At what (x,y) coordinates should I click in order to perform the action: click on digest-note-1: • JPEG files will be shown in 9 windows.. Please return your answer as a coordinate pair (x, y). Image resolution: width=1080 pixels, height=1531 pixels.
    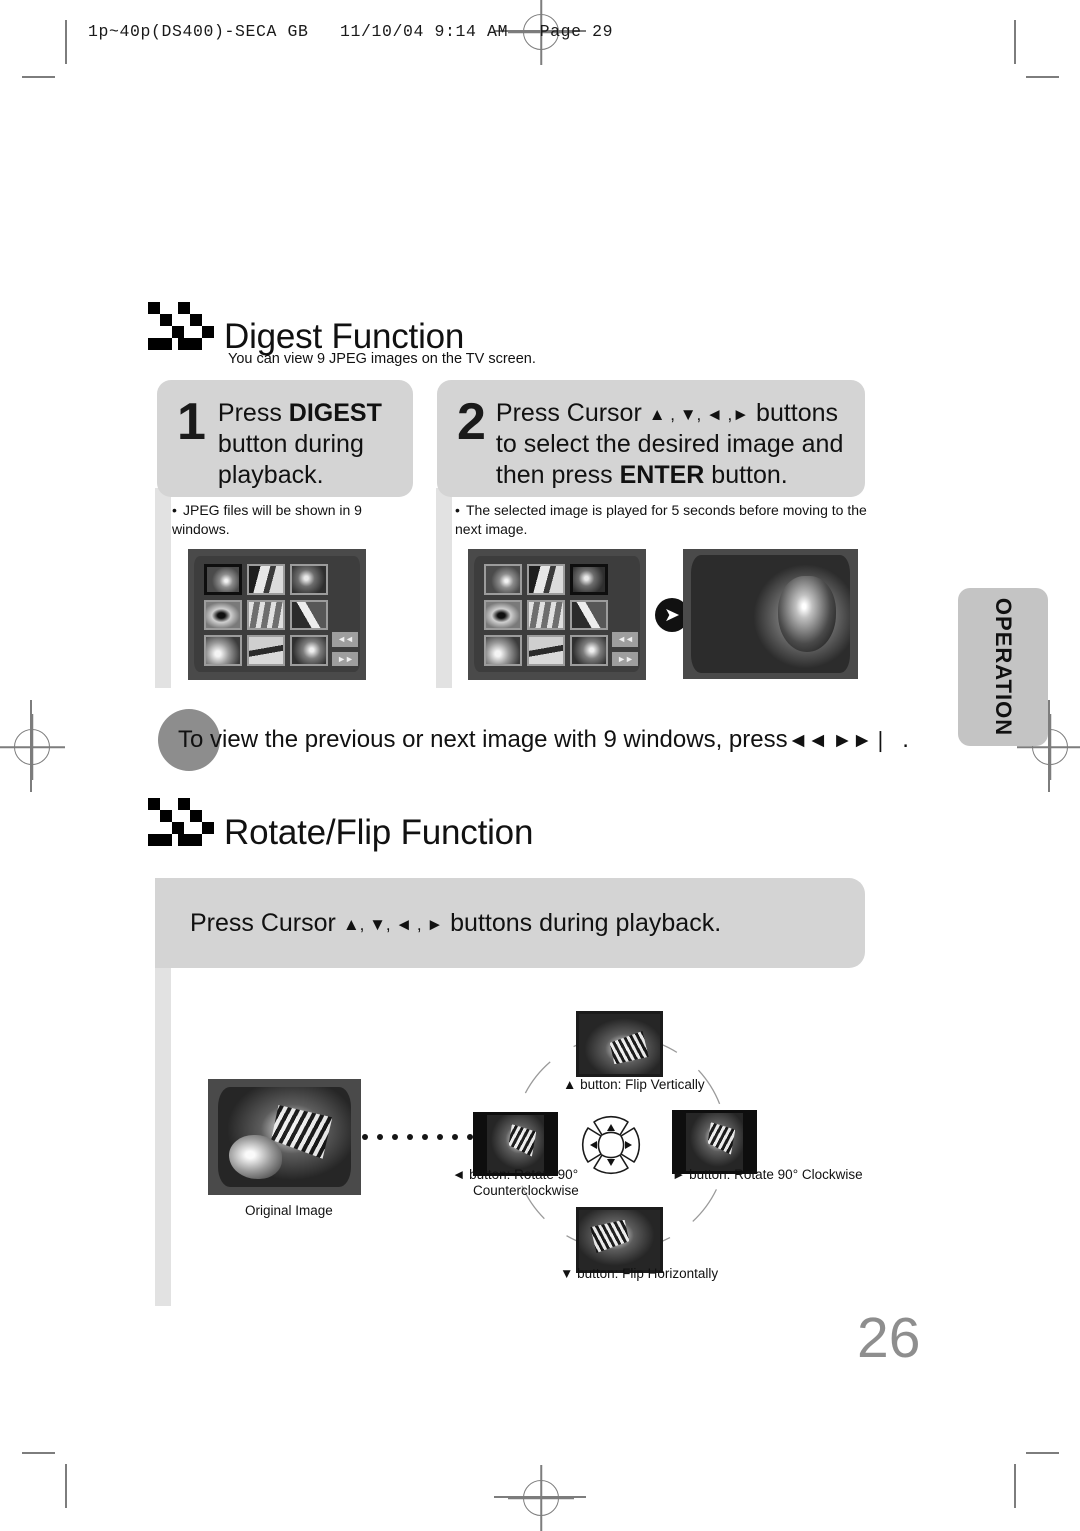
    Looking at the image, I should click on (297, 520).